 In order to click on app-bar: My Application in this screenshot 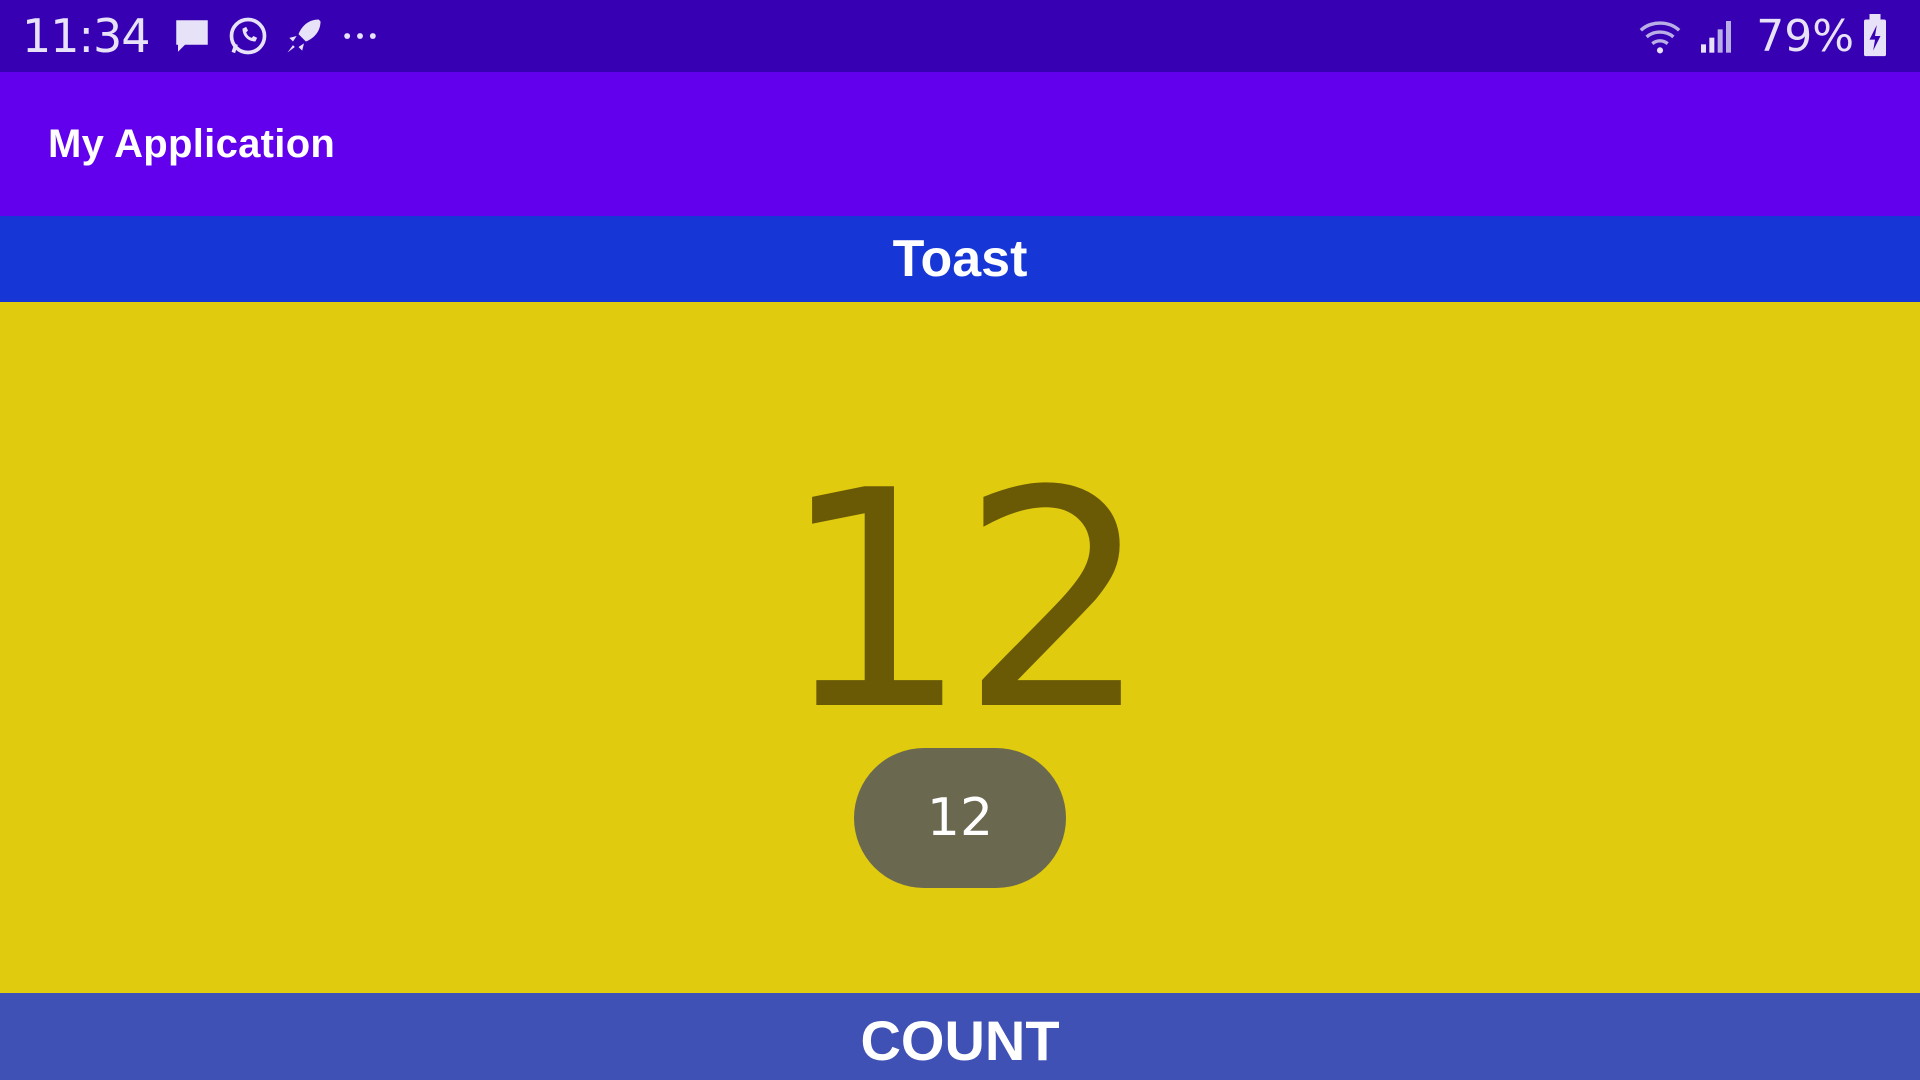, I will do `click(960, 144)`.